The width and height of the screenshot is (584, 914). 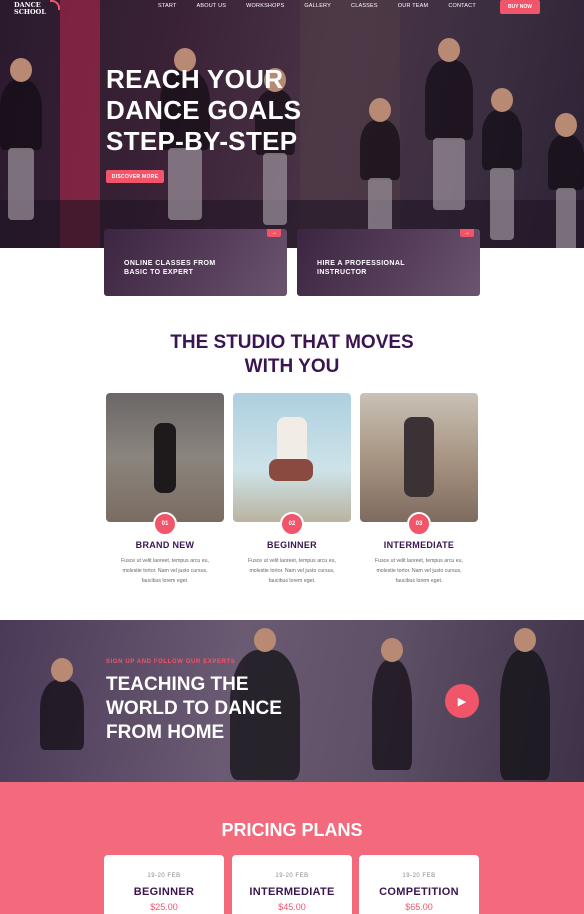 I want to click on feature-text-line: BASIC TO EXPERT, so click(x=159, y=272).